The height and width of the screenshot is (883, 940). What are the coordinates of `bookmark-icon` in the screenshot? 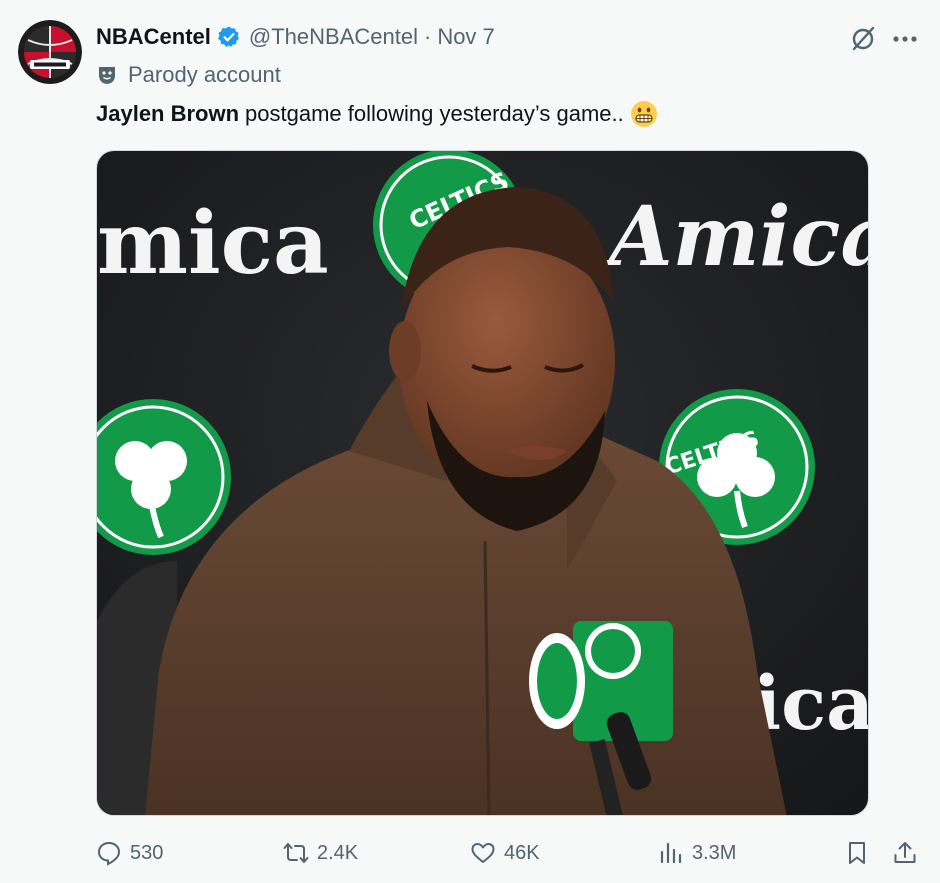 It's located at (857, 853).